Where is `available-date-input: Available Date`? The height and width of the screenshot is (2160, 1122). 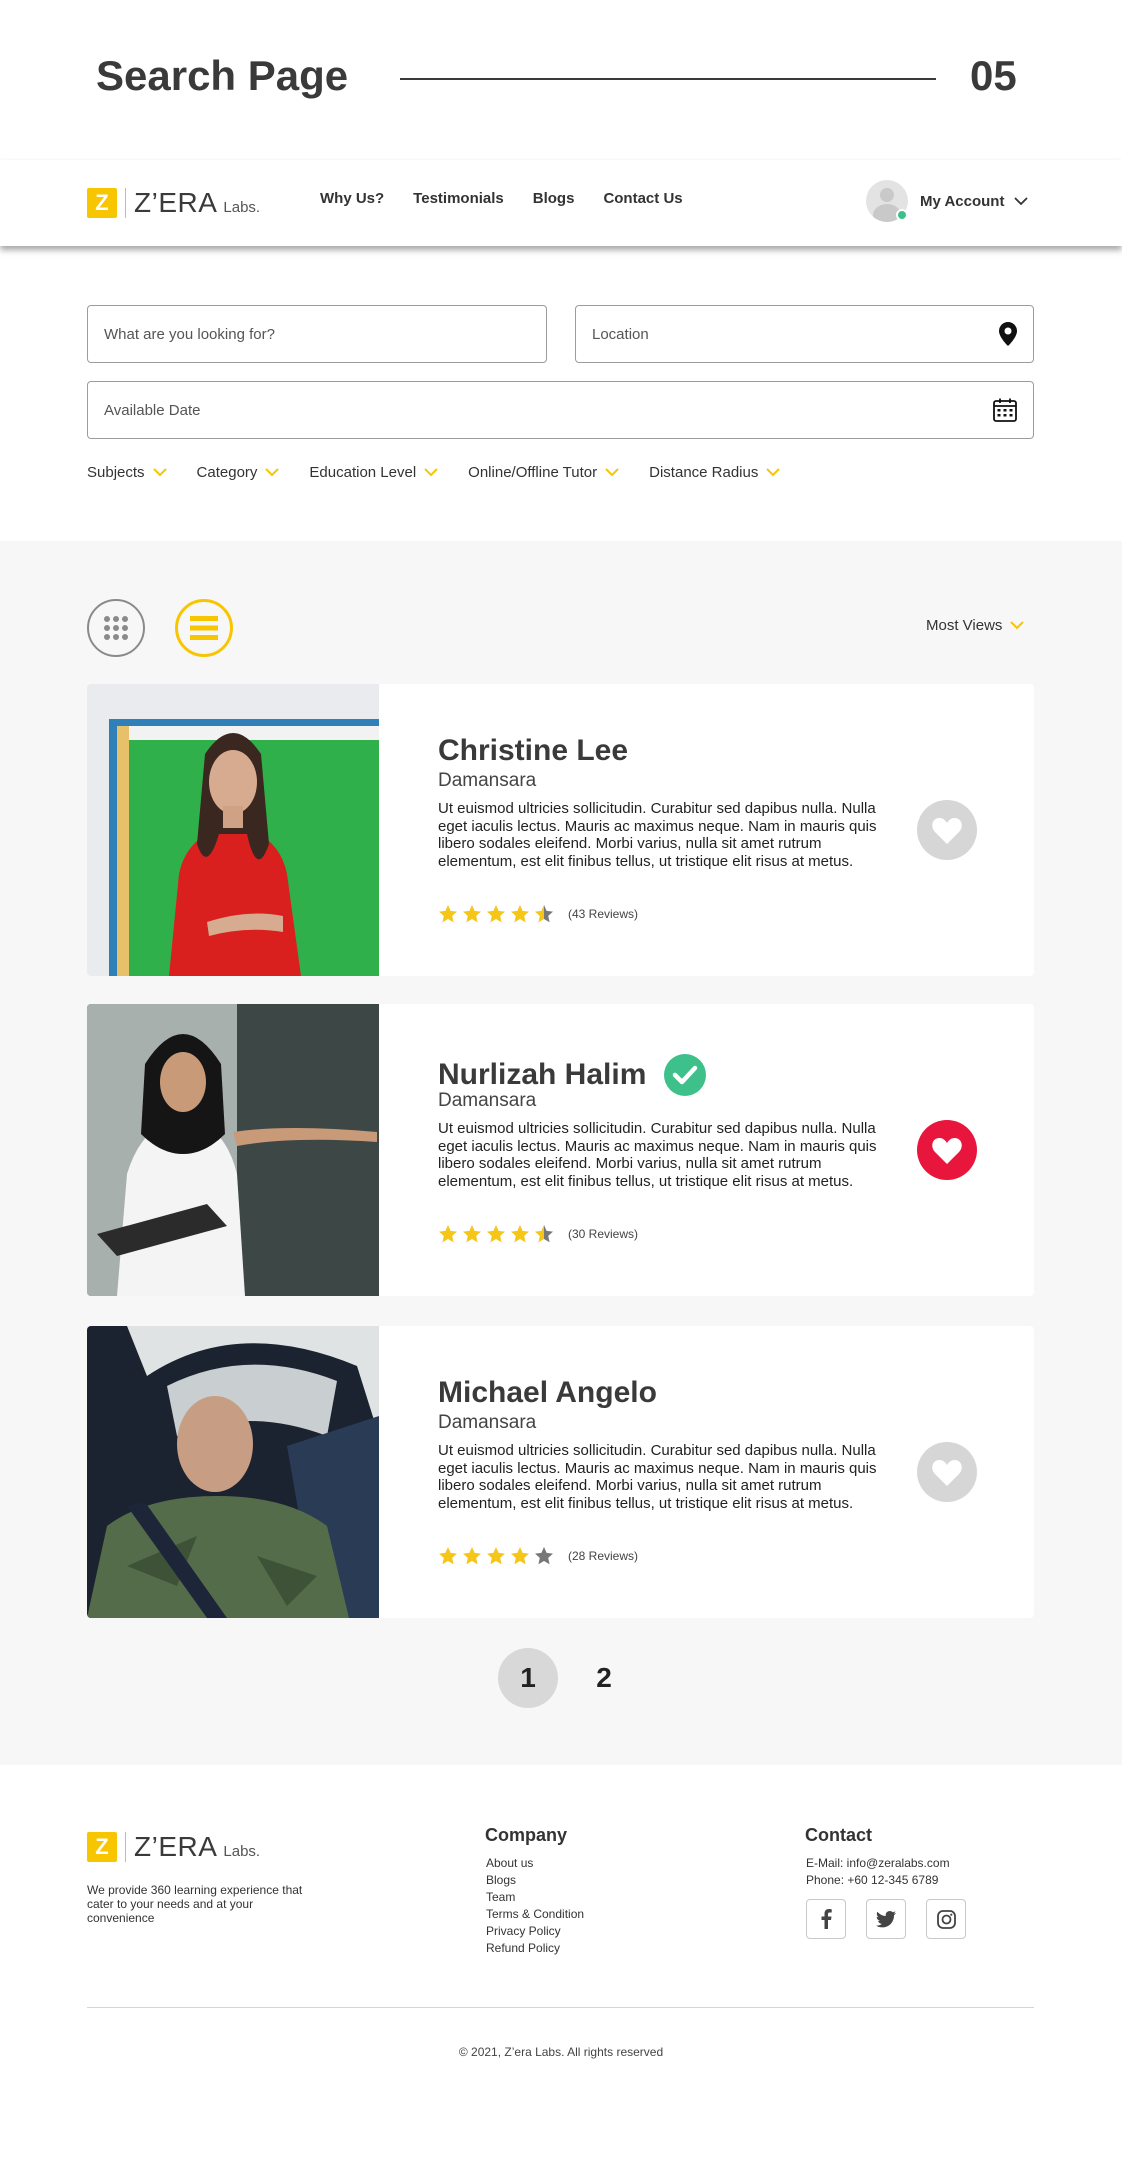 available-date-input: Available Date is located at coordinates (560, 410).